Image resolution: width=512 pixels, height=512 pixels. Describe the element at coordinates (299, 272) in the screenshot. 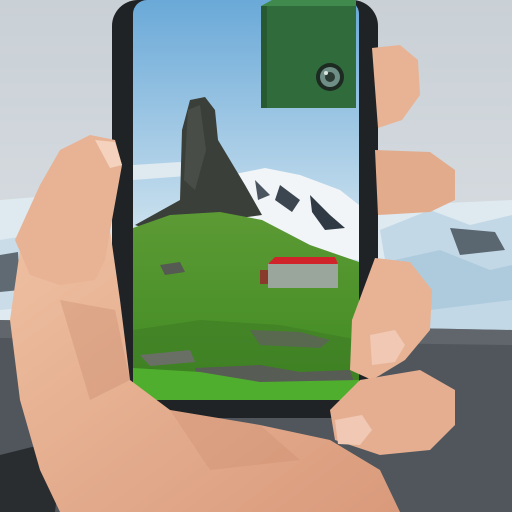

I see `red-roof-hut` at that location.